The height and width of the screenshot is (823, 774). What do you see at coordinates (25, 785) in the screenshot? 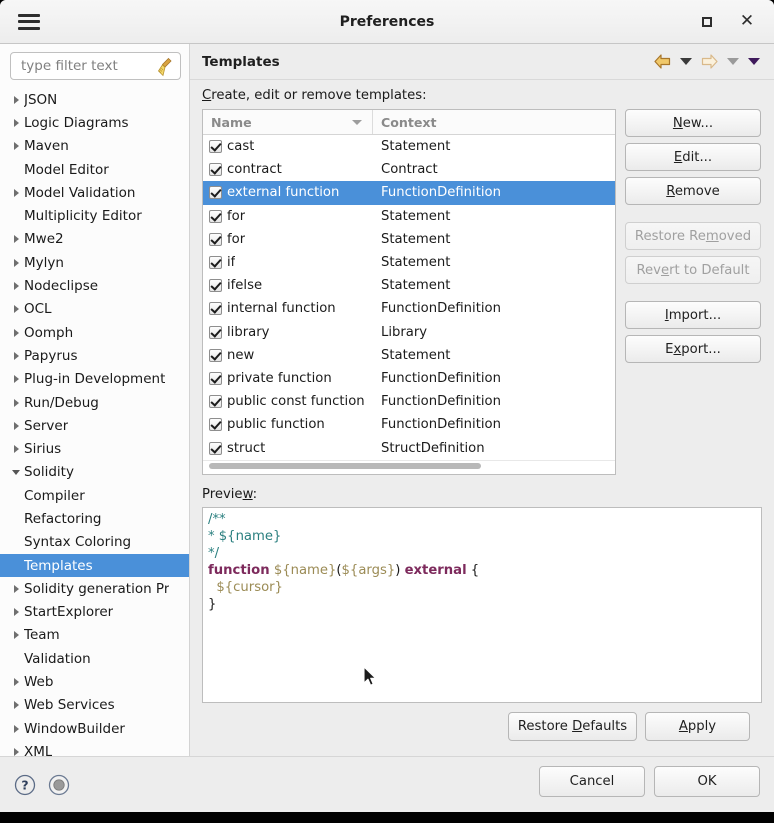
I see `help-icon: ?` at bounding box center [25, 785].